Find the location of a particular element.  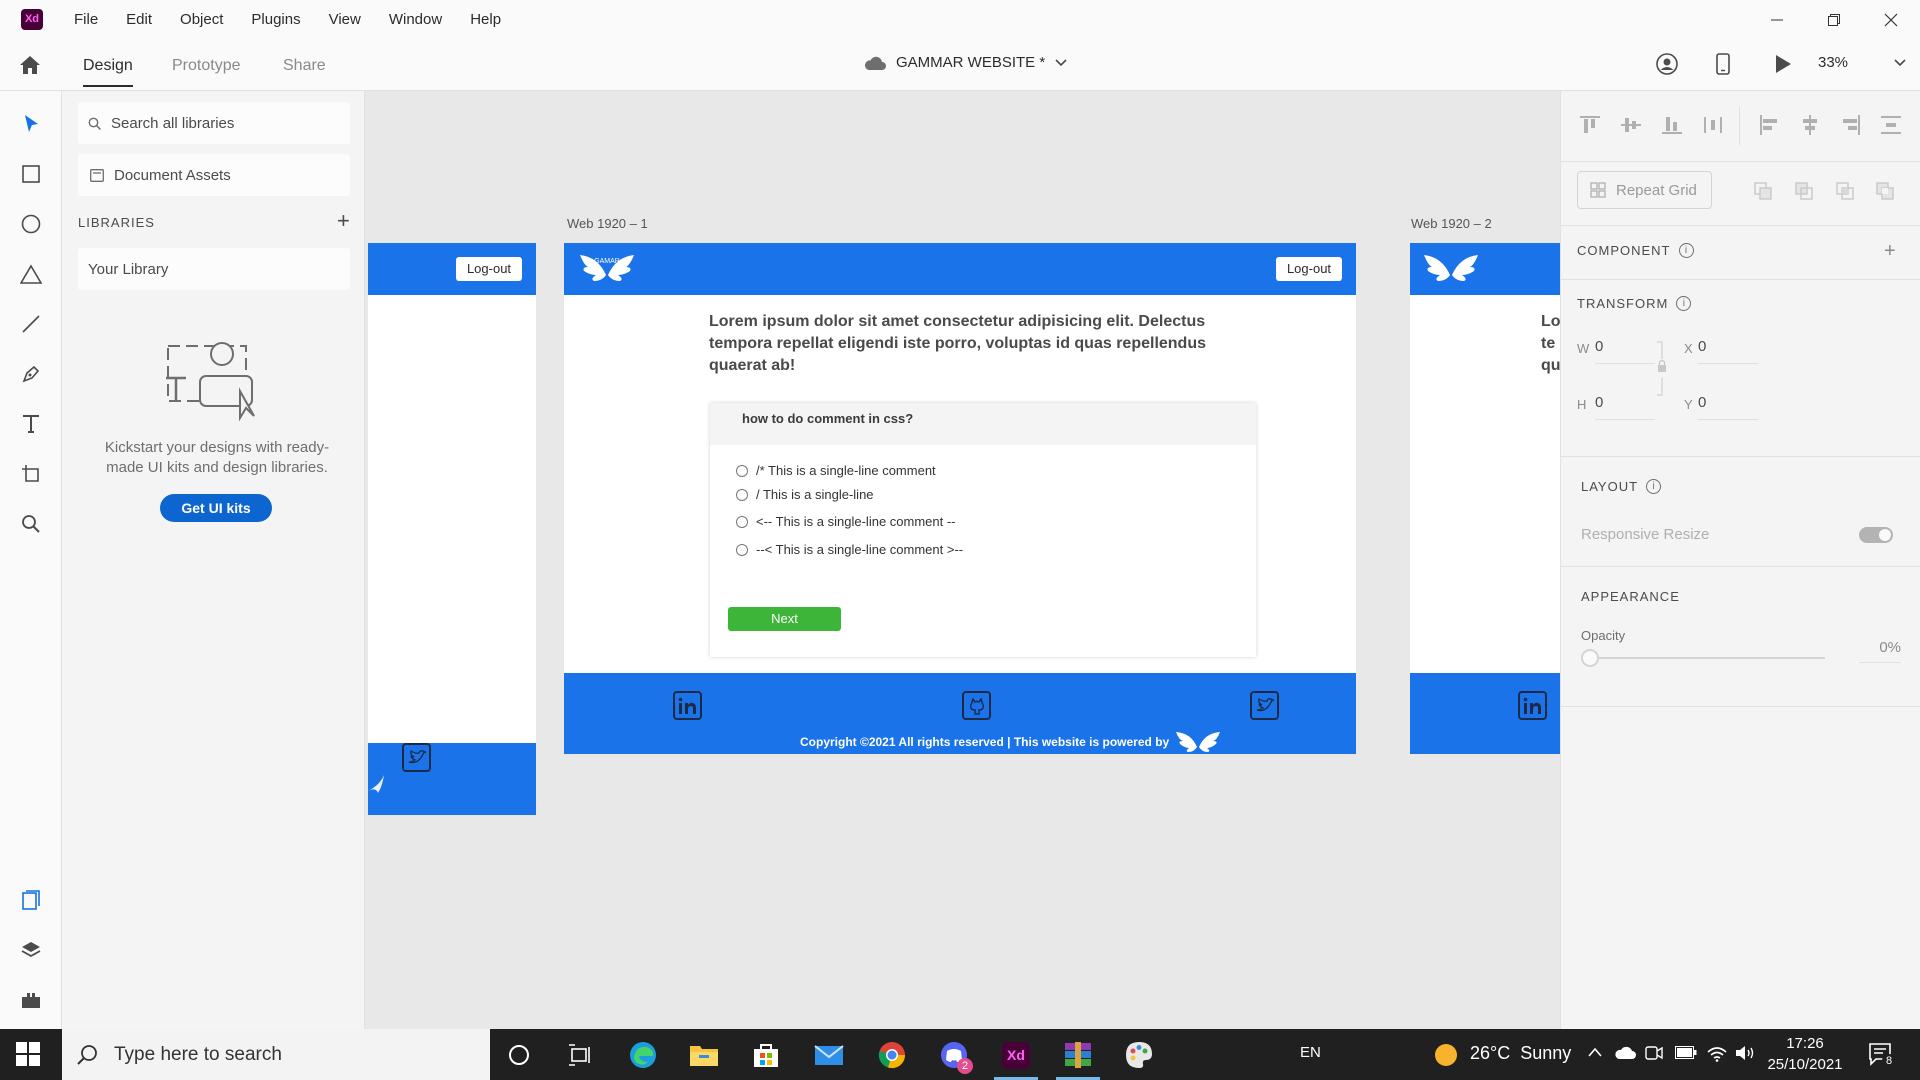

library-search-input: Search all libraries is located at coordinates (214, 123).